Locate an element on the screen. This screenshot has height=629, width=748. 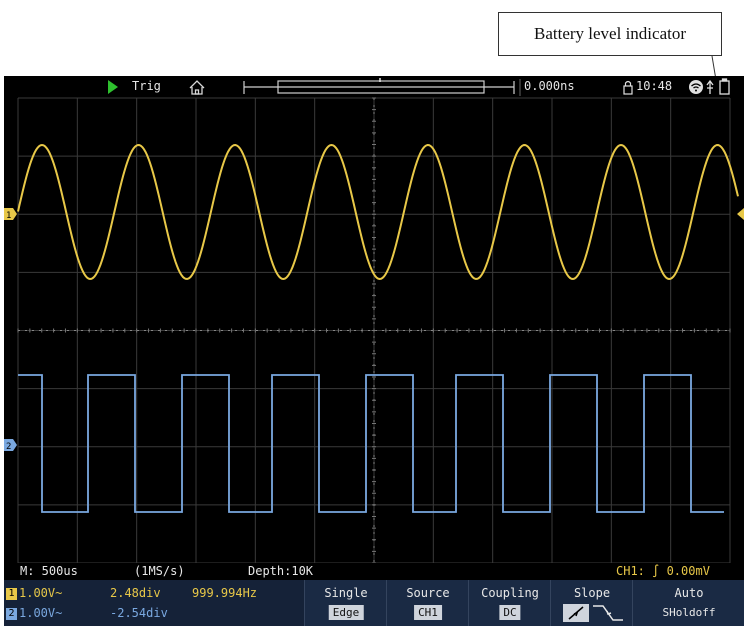
ch1-marker-number: 1 is located at coordinates (8, 216).